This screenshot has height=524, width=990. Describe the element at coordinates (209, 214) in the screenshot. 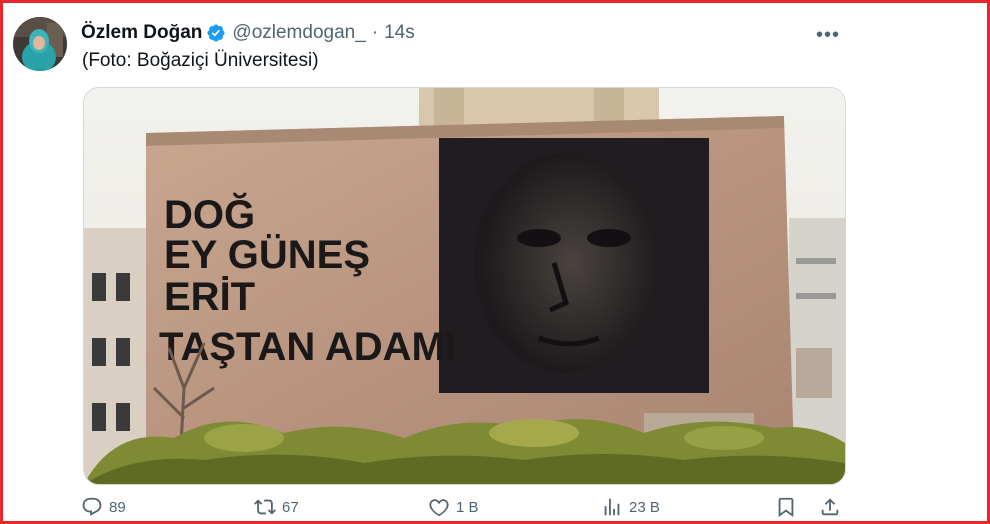

I see `graffiti-line-1: DOĞ` at that location.